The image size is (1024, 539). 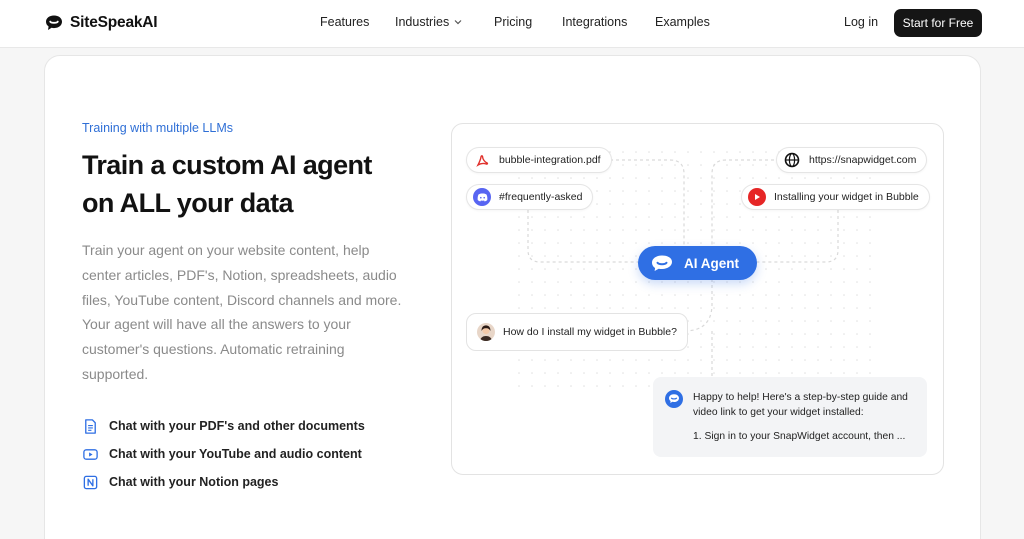 I want to click on document-icon, so click(x=90, y=426).